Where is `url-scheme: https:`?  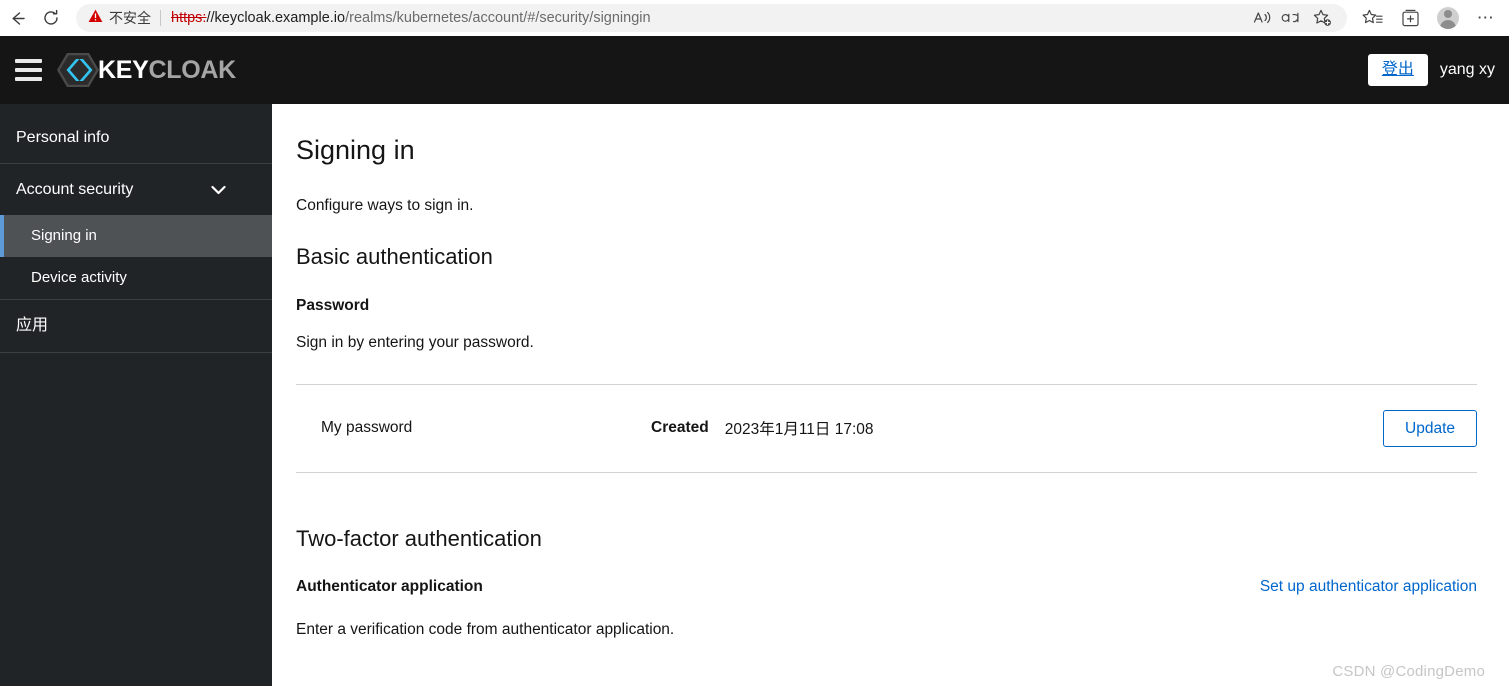
url-scheme: https: is located at coordinates (189, 18).